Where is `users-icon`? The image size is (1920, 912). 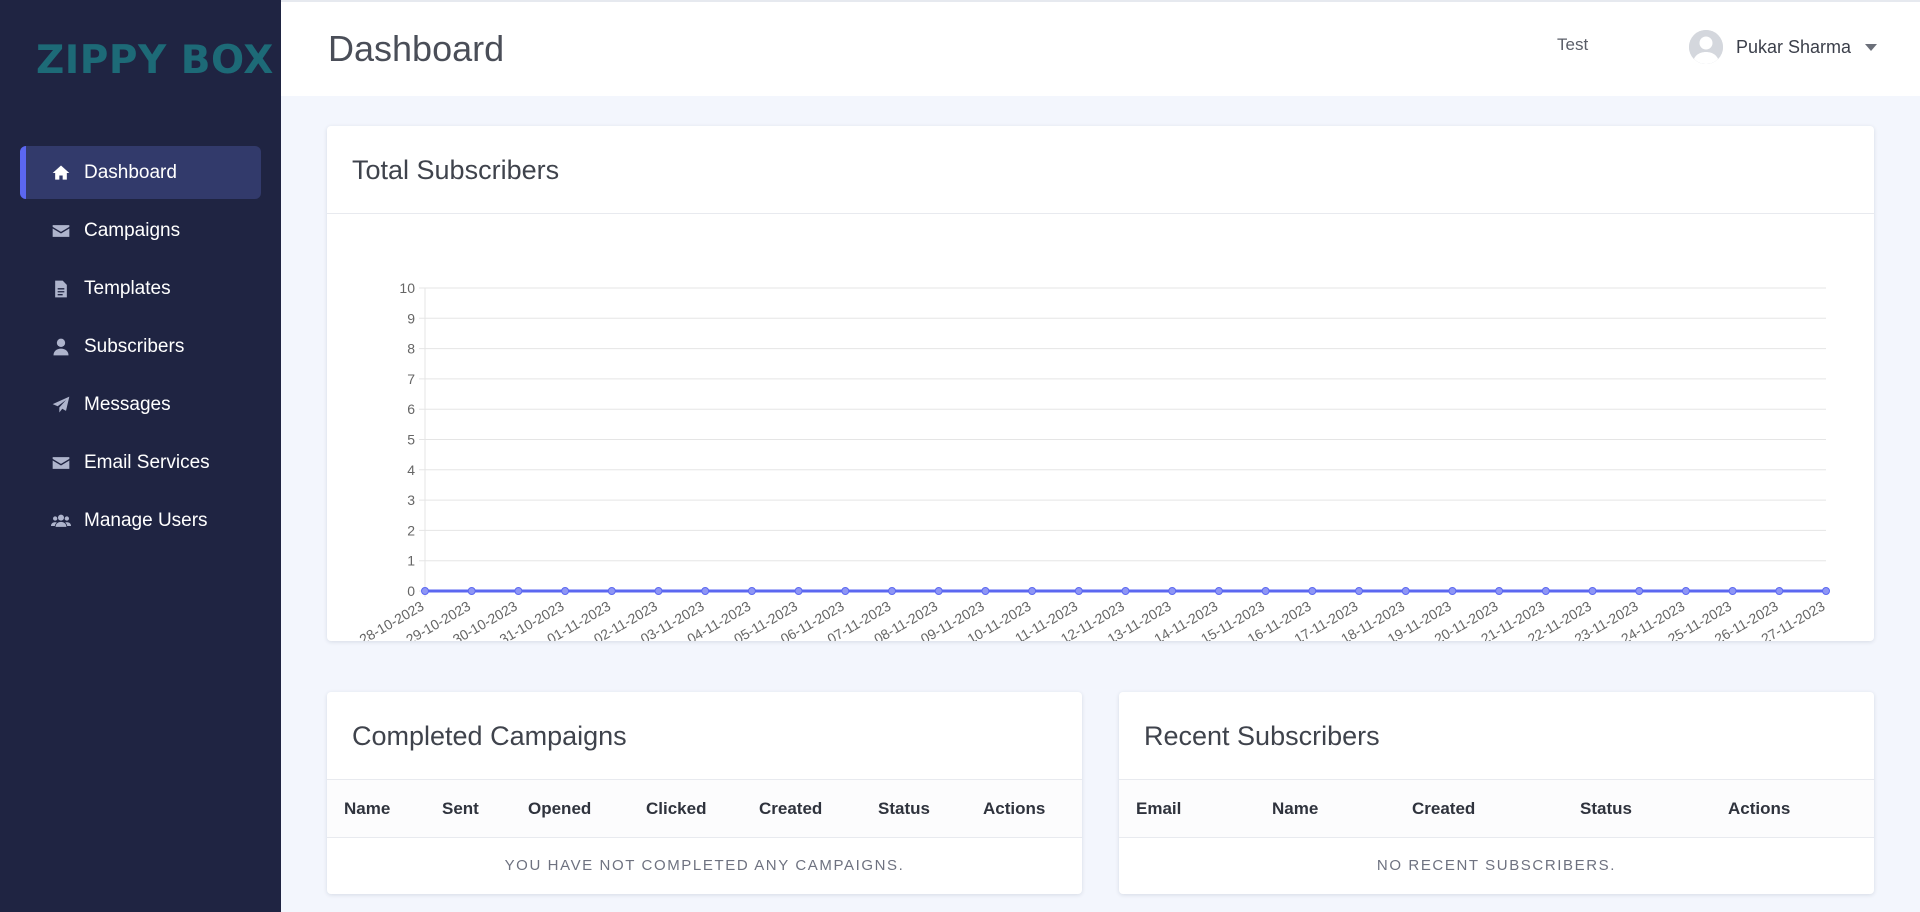 users-icon is located at coordinates (61, 521).